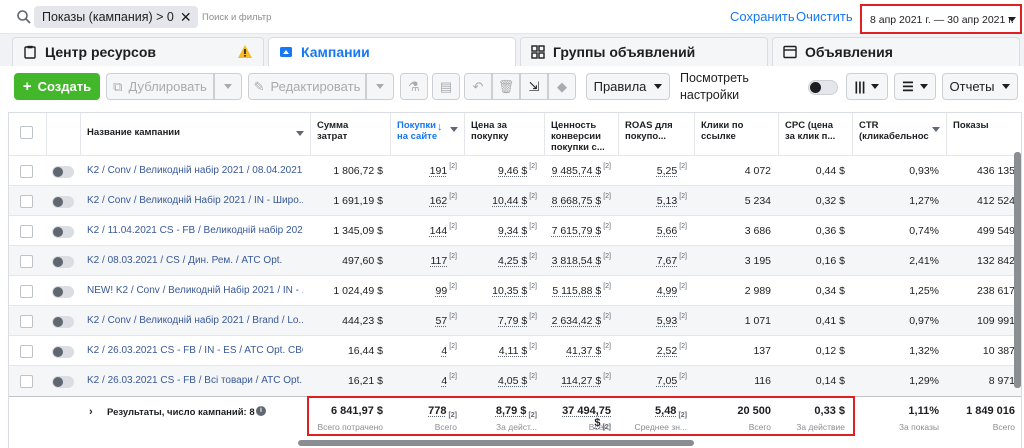  Describe the element at coordinates (762, 16) in the screenshot. I see `save-link: Сохранить` at that location.